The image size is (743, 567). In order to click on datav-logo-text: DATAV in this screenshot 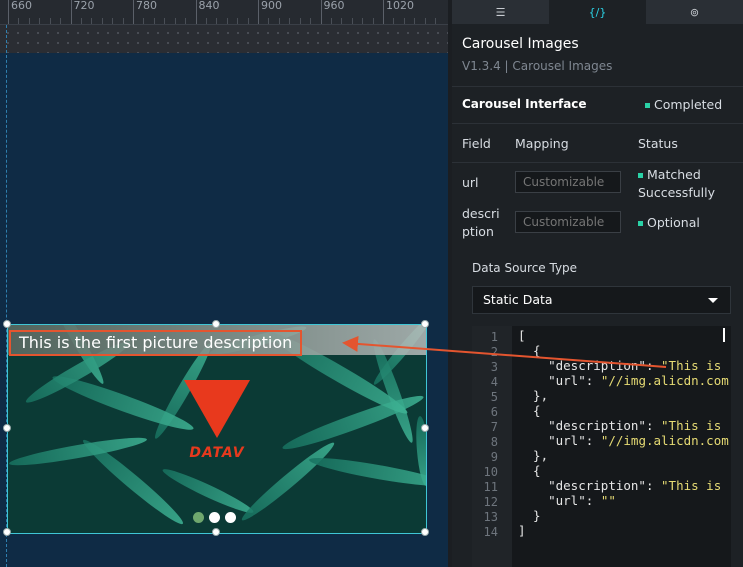, I will do `click(217, 453)`.